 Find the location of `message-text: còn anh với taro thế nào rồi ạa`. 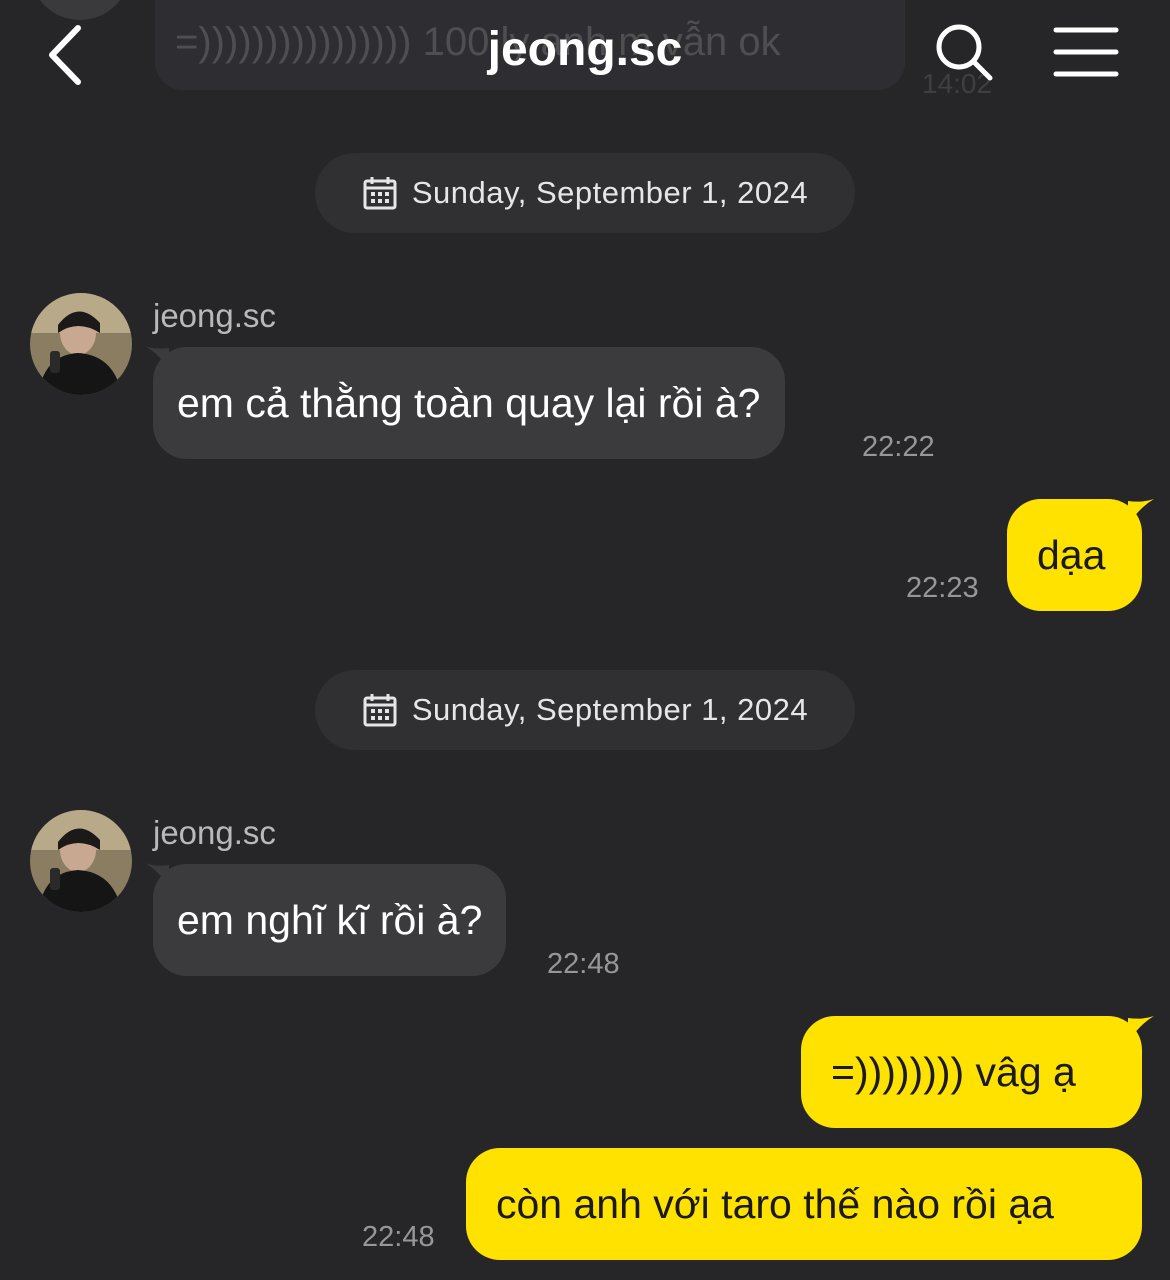

message-text: còn anh với taro thế nào rồi ạa is located at coordinates (775, 1203).